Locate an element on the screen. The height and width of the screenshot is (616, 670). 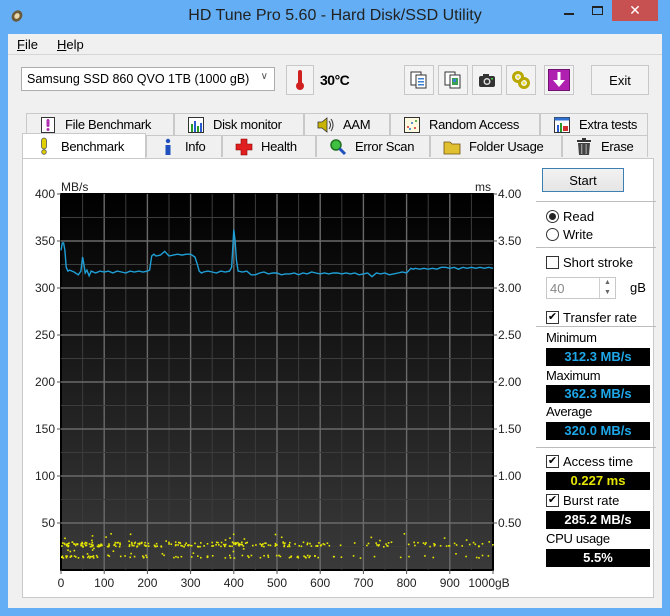
maximize-button is located at coordinates (597, 10).